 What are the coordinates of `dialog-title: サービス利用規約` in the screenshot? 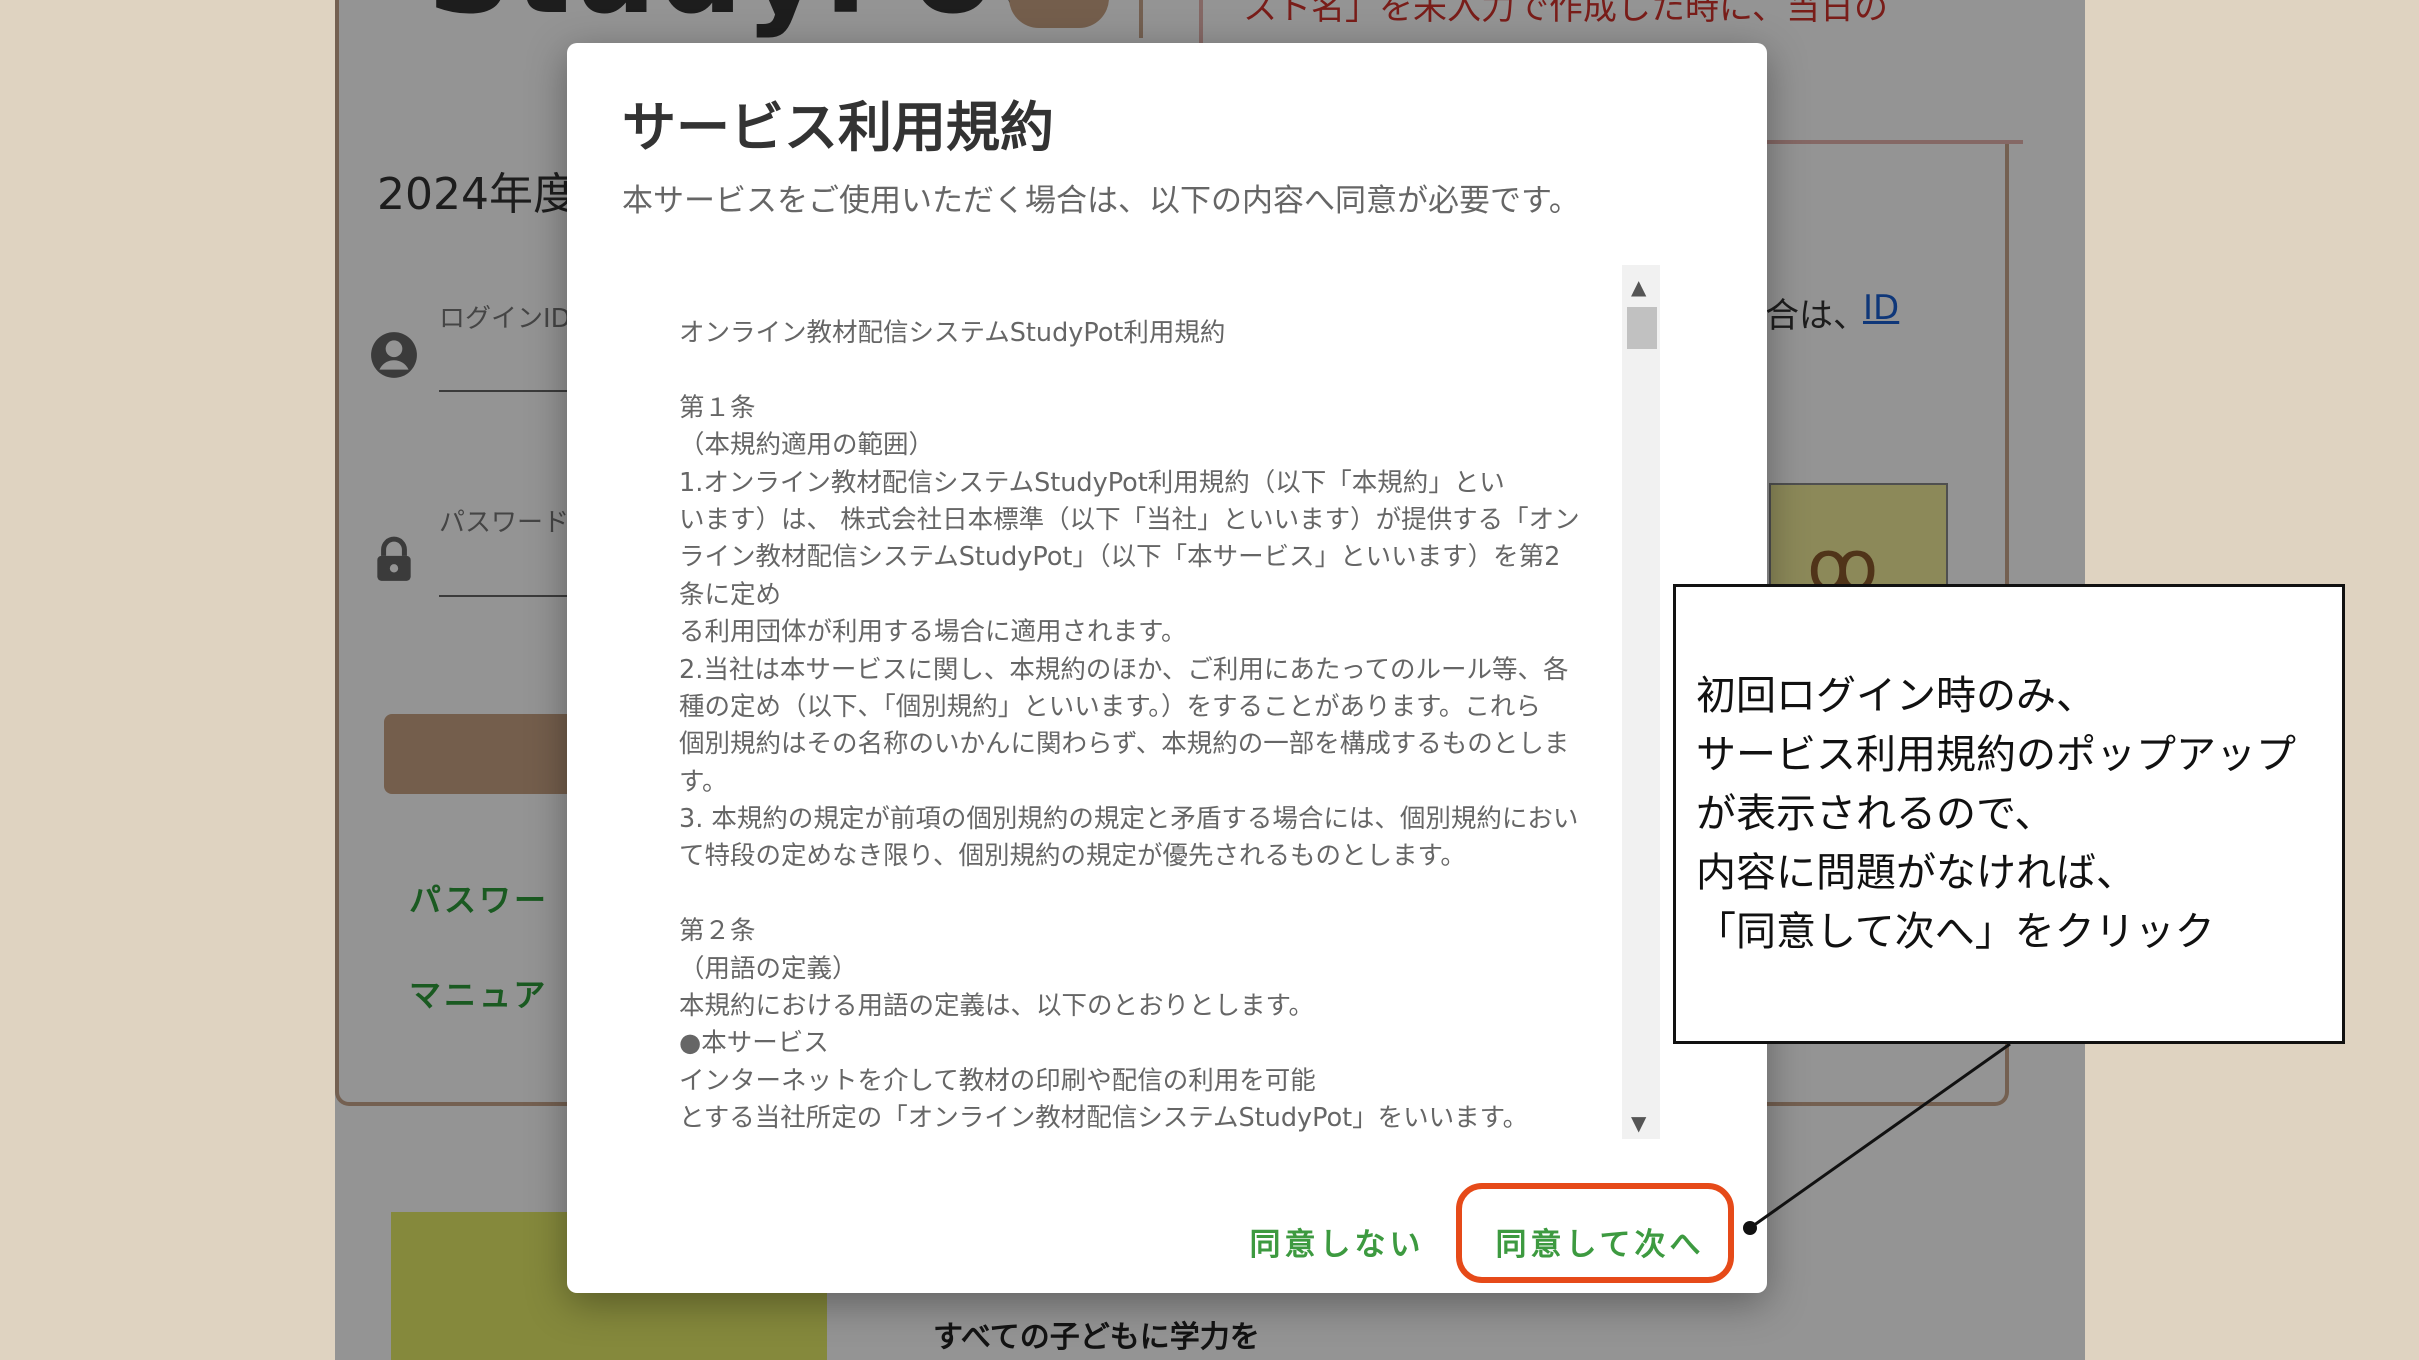 It's located at (838, 127).